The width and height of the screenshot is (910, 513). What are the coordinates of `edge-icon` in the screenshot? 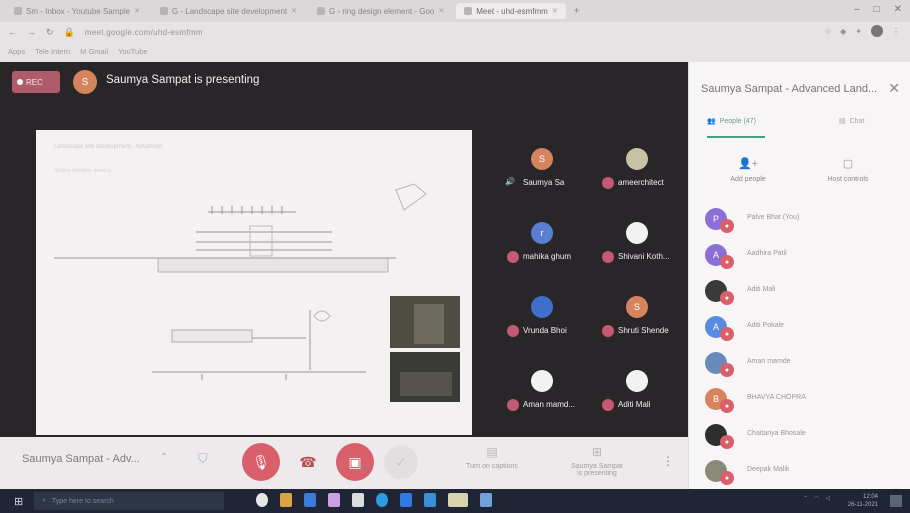 It's located at (382, 500).